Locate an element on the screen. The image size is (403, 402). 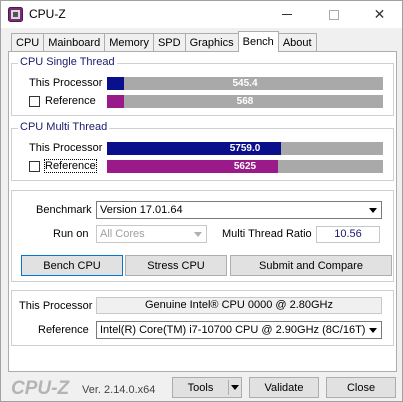
close-window-button: ✕ is located at coordinates (379, 14).